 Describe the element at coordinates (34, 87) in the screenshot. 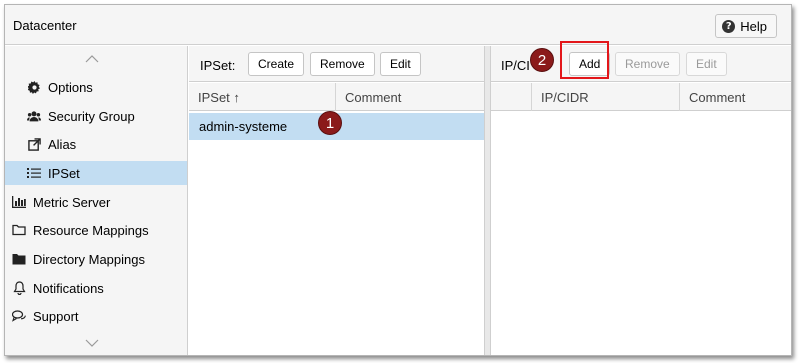

I see `gear-icon` at that location.